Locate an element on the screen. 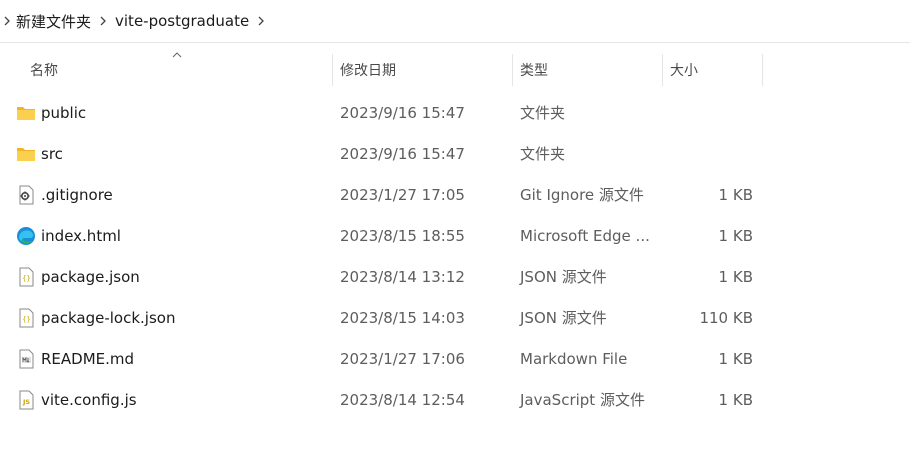  file-name-cell: public is located at coordinates (171, 112).